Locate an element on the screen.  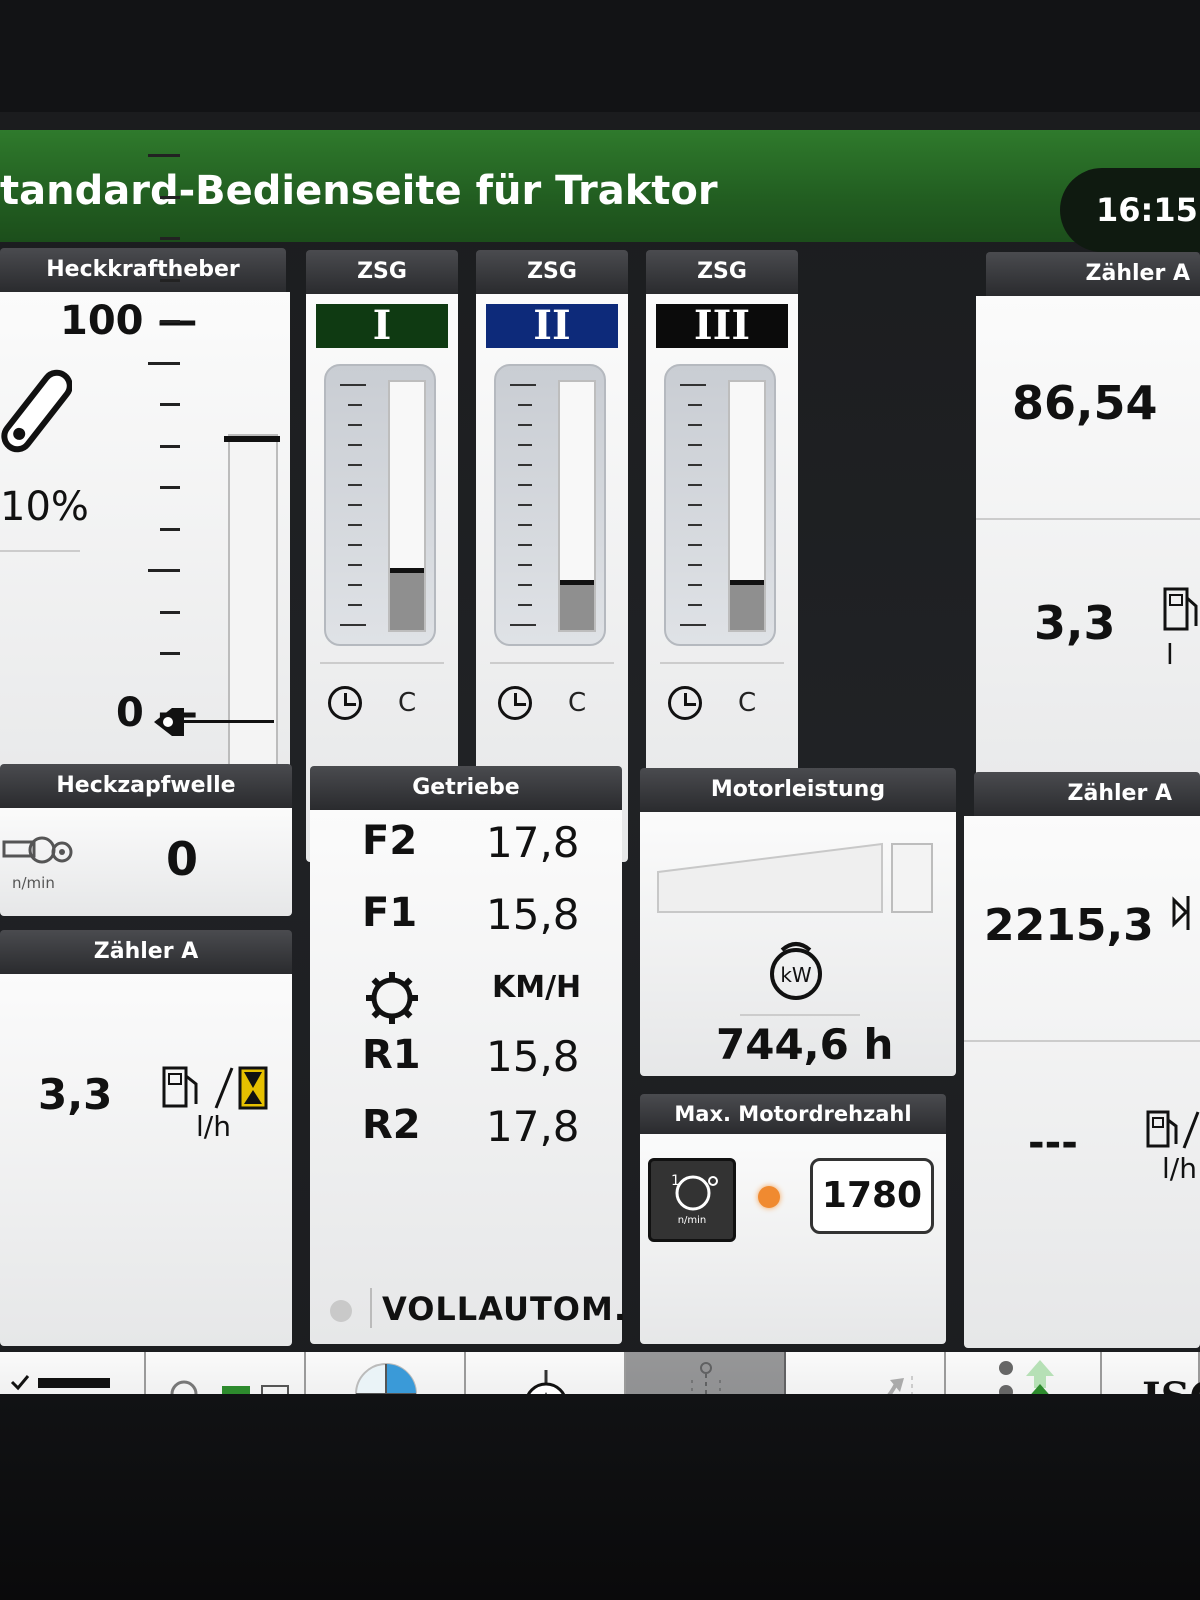
gear-label: R2 is located at coordinates (391, 1125).